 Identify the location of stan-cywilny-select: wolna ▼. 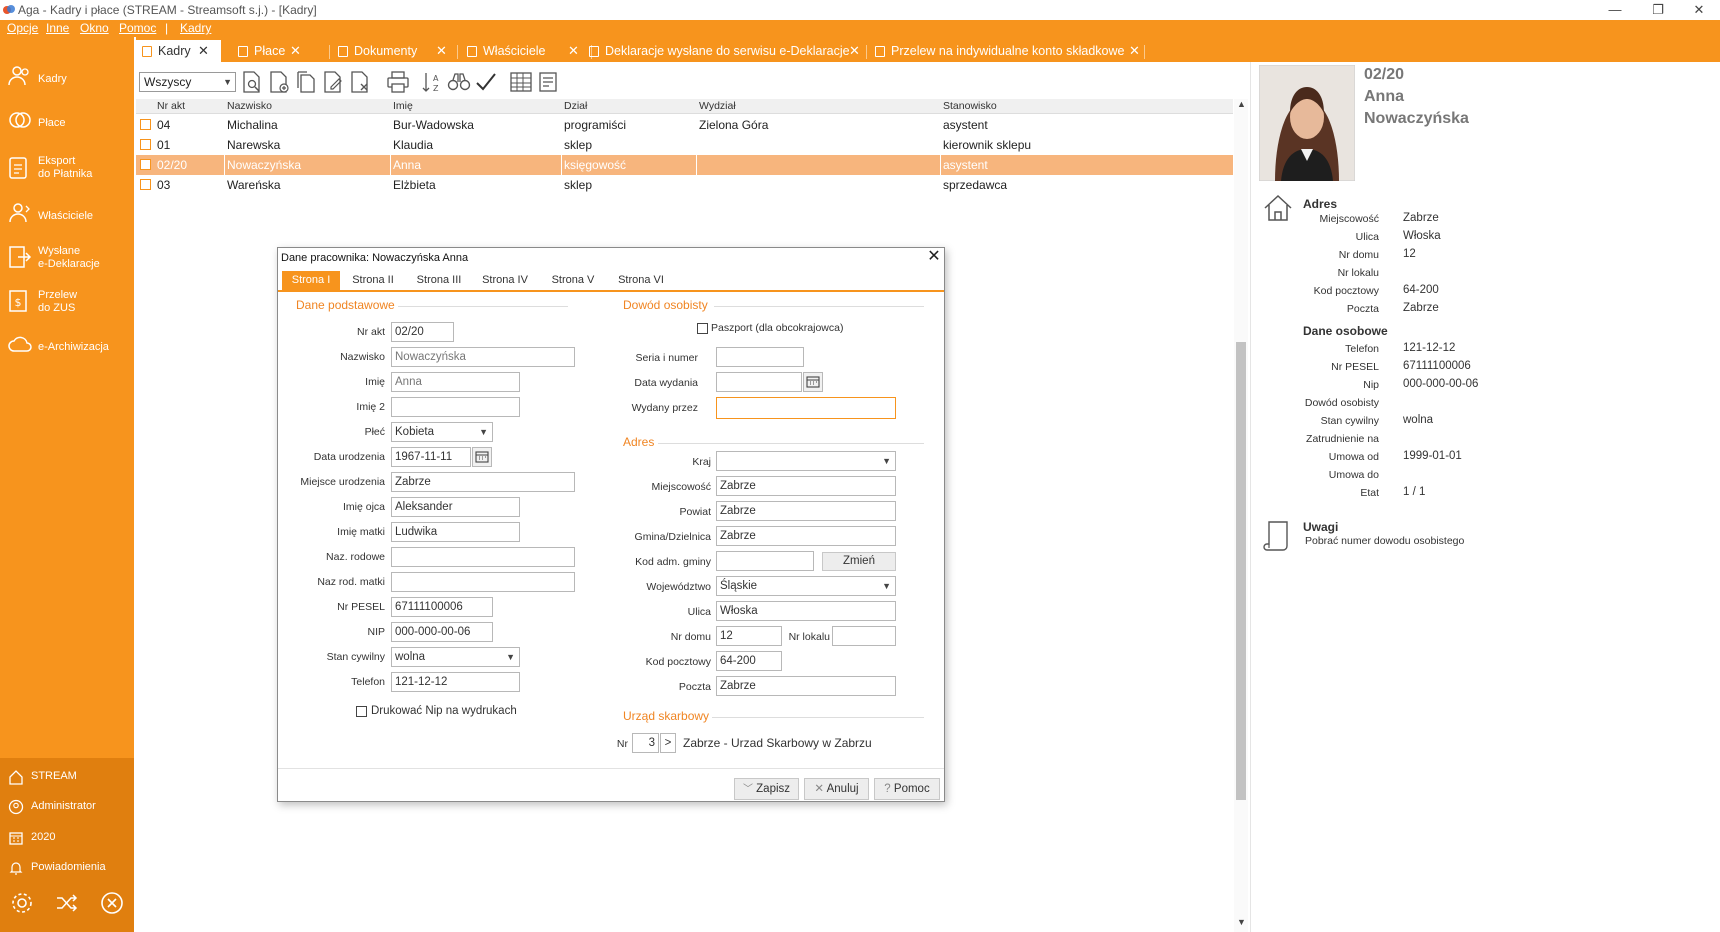
(455, 657).